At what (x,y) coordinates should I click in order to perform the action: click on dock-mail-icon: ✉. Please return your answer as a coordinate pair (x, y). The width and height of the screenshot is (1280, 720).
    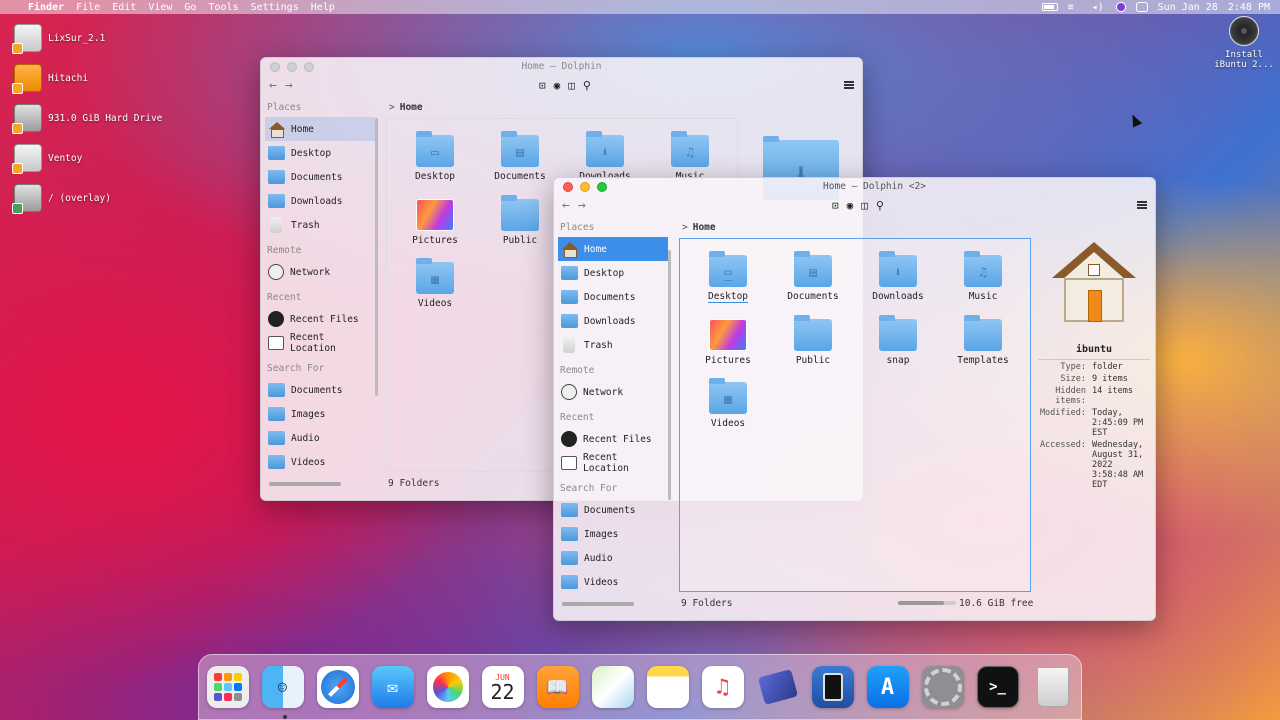
    Looking at the image, I should click on (392, 687).